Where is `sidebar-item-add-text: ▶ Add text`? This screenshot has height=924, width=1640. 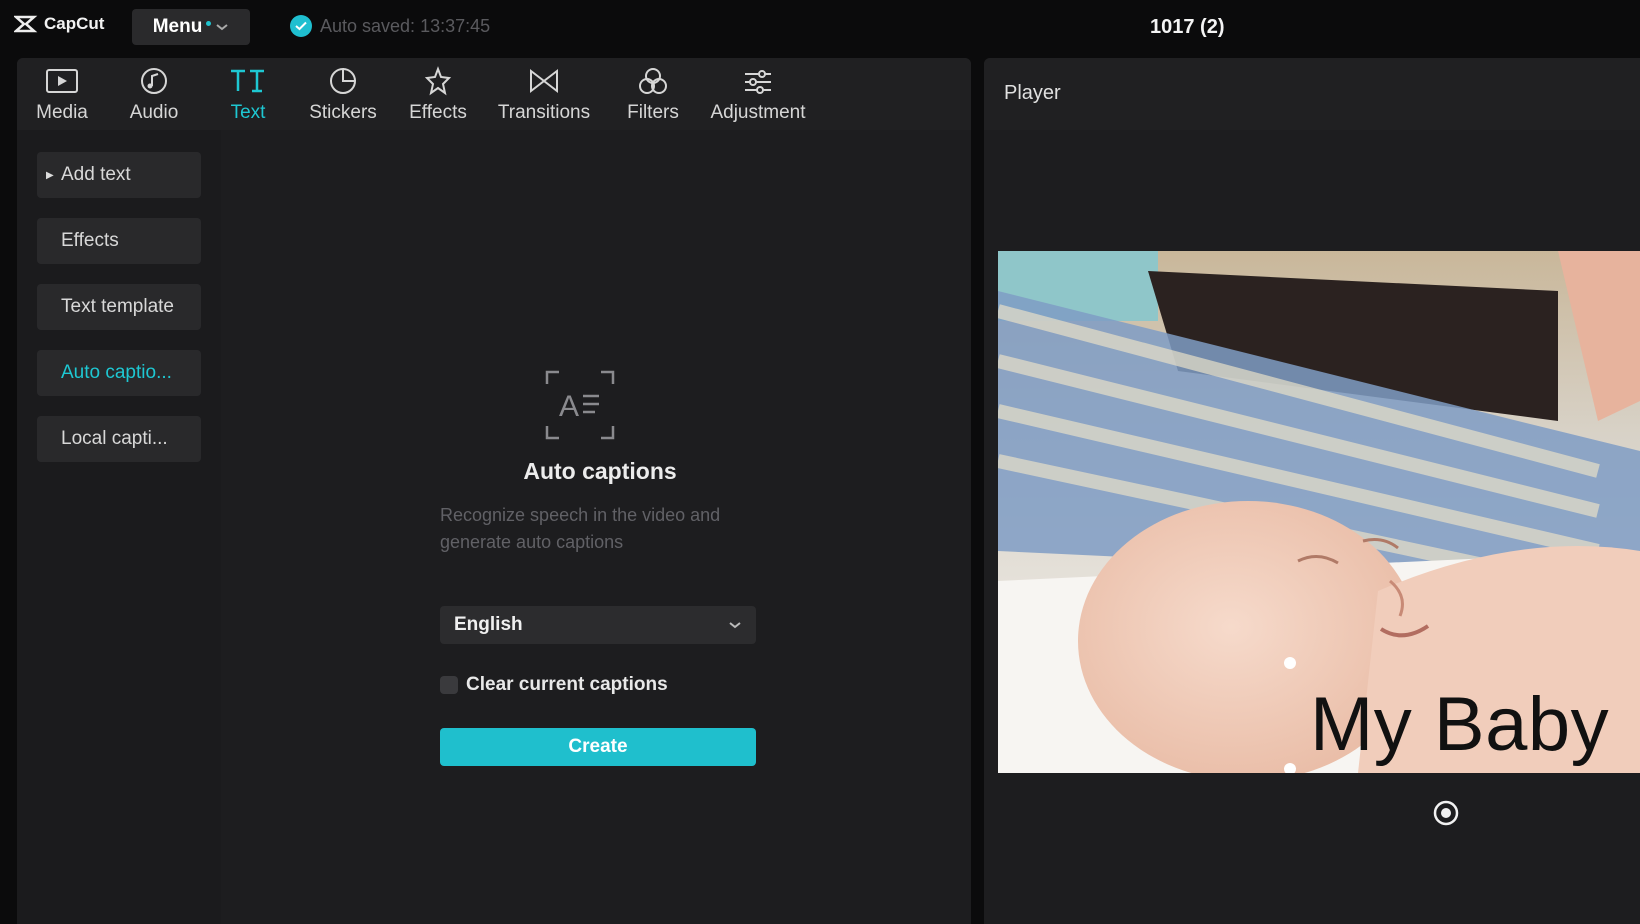
sidebar-item-add-text: ▶ Add text is located at coordinates (119, 175).